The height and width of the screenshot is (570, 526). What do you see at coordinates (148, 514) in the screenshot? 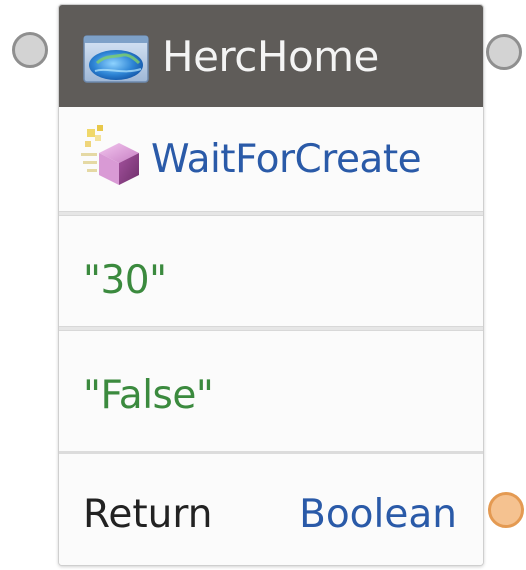
I see `return-label: Return` at bounding box center [148, 514].